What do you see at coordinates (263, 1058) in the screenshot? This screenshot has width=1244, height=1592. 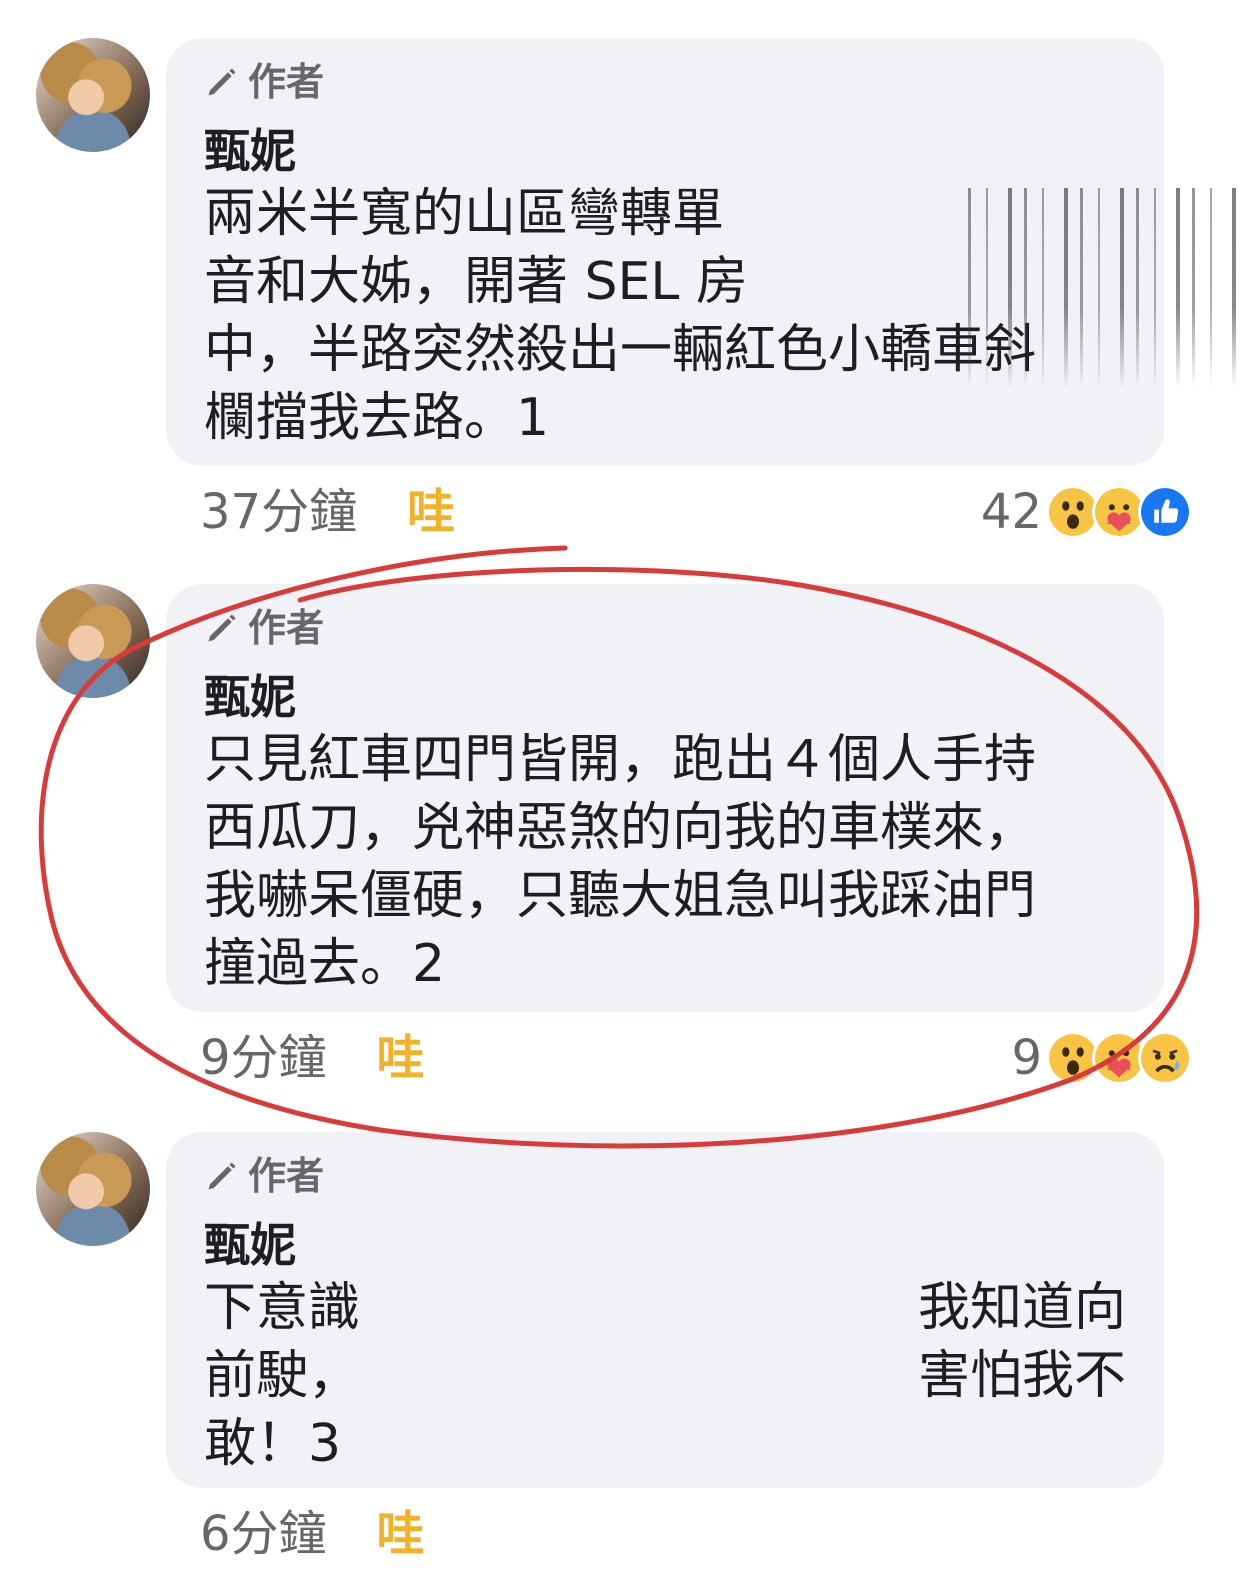 I see `timestamp: 9分鐘` at bounding box center [263, 1058].